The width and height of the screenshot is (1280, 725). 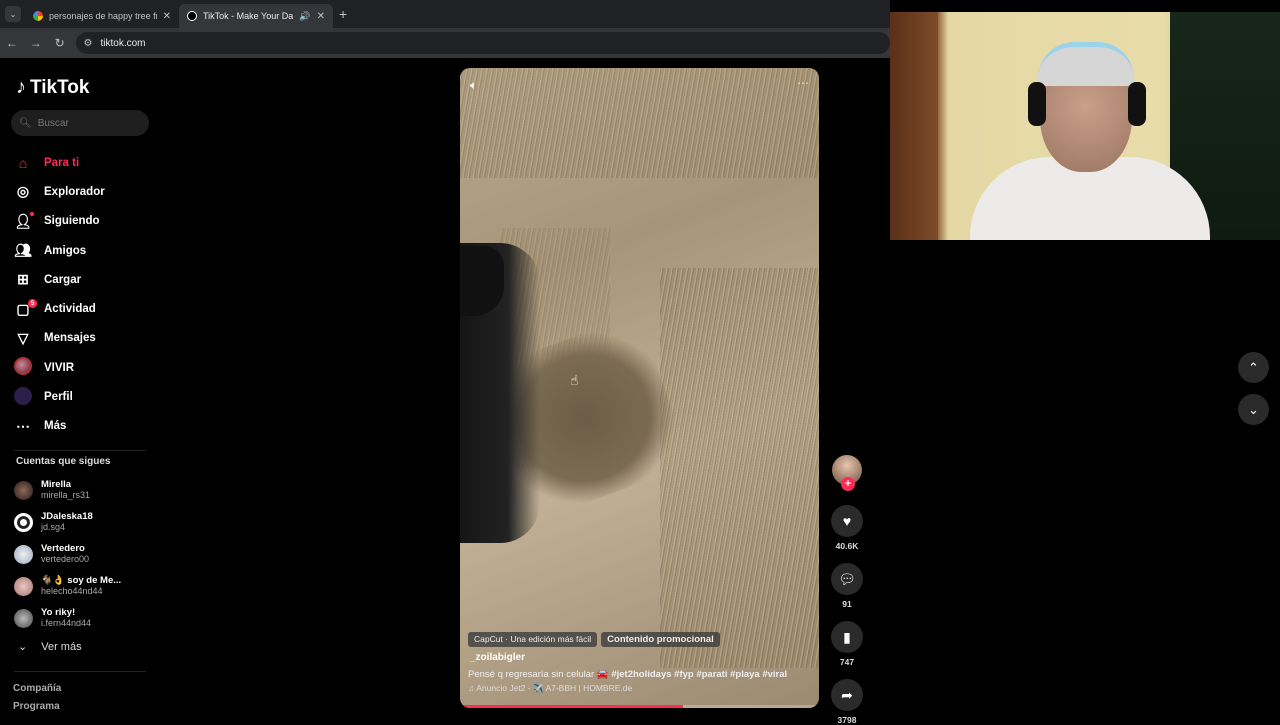 What do you see at coordinates (66, 623) in the screenshot?
I see `account-handle: i.fern44nd44` at bounding box center [66, 623].